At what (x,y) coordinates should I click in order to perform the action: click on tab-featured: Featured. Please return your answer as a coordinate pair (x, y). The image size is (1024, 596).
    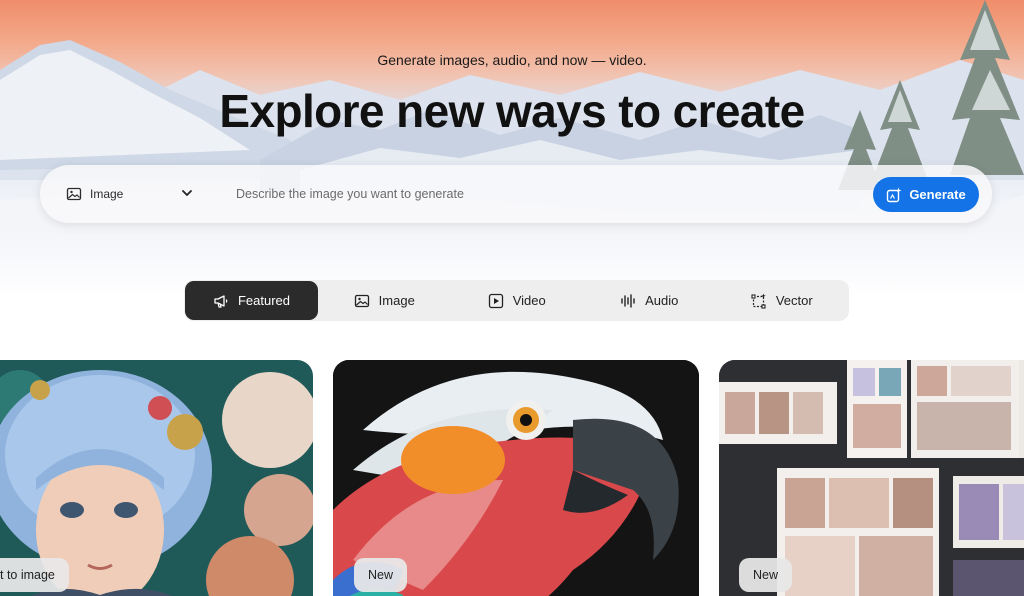
    Looking at the image, I should click on (251, 300).